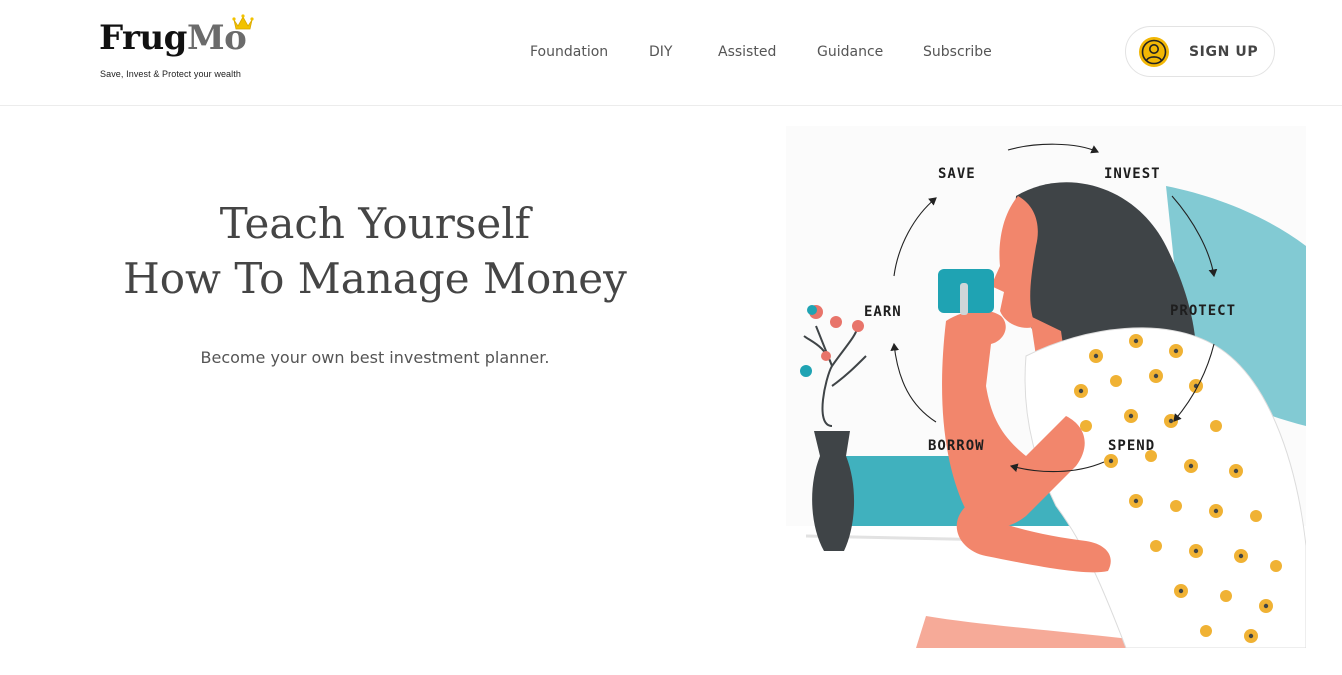  I want to click on cycle-label-protect: PROTECT, so click(1203, 311).